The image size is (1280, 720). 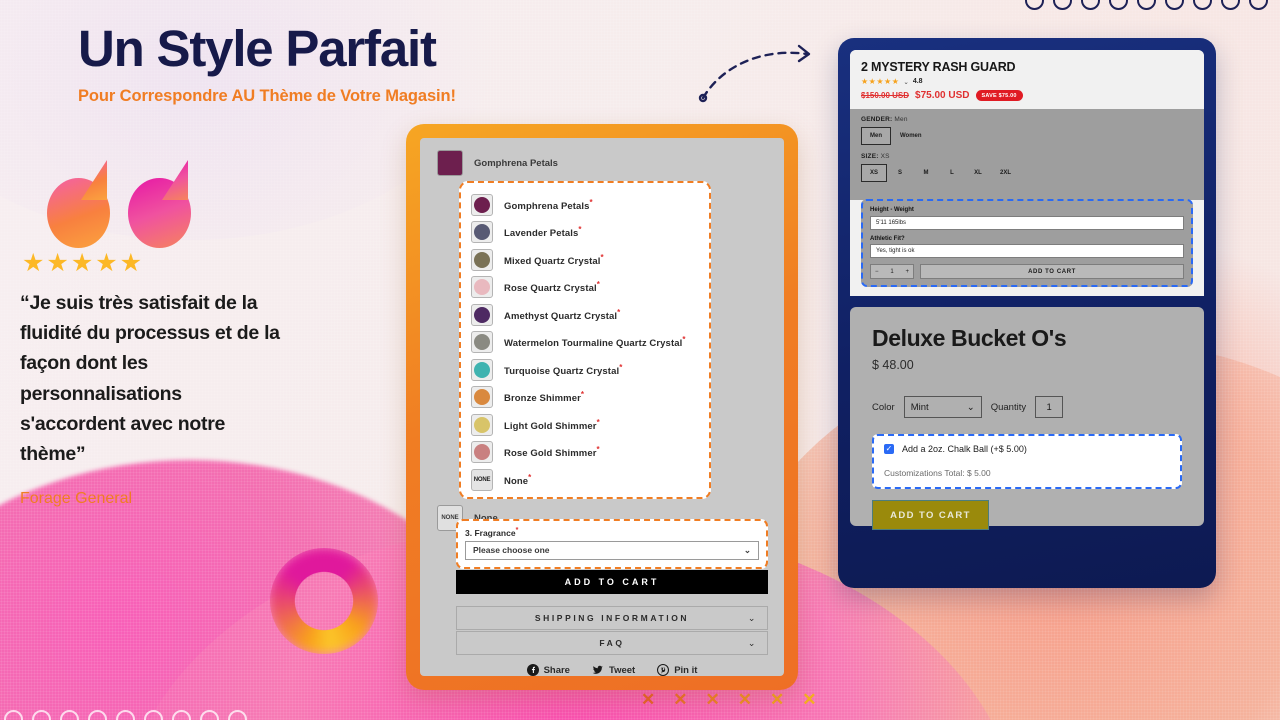 What do you see at coordinates (884, 119) in the screenshot?
I see `gender-option-title: GENDER: Men` at bounding box center [884, 119].